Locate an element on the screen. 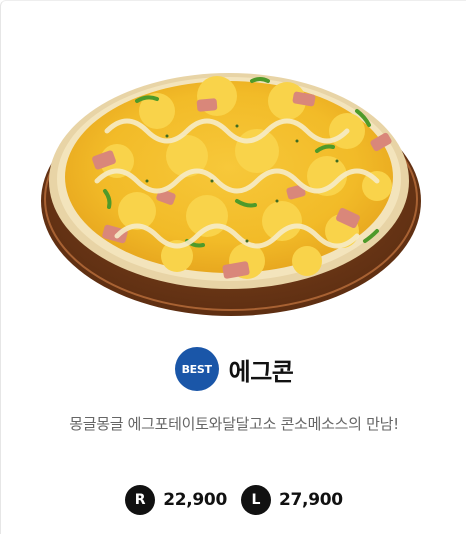 This screenshot has width=466, height=534. price-item-regular: R 22,900 is located at coordinates (176, 500).